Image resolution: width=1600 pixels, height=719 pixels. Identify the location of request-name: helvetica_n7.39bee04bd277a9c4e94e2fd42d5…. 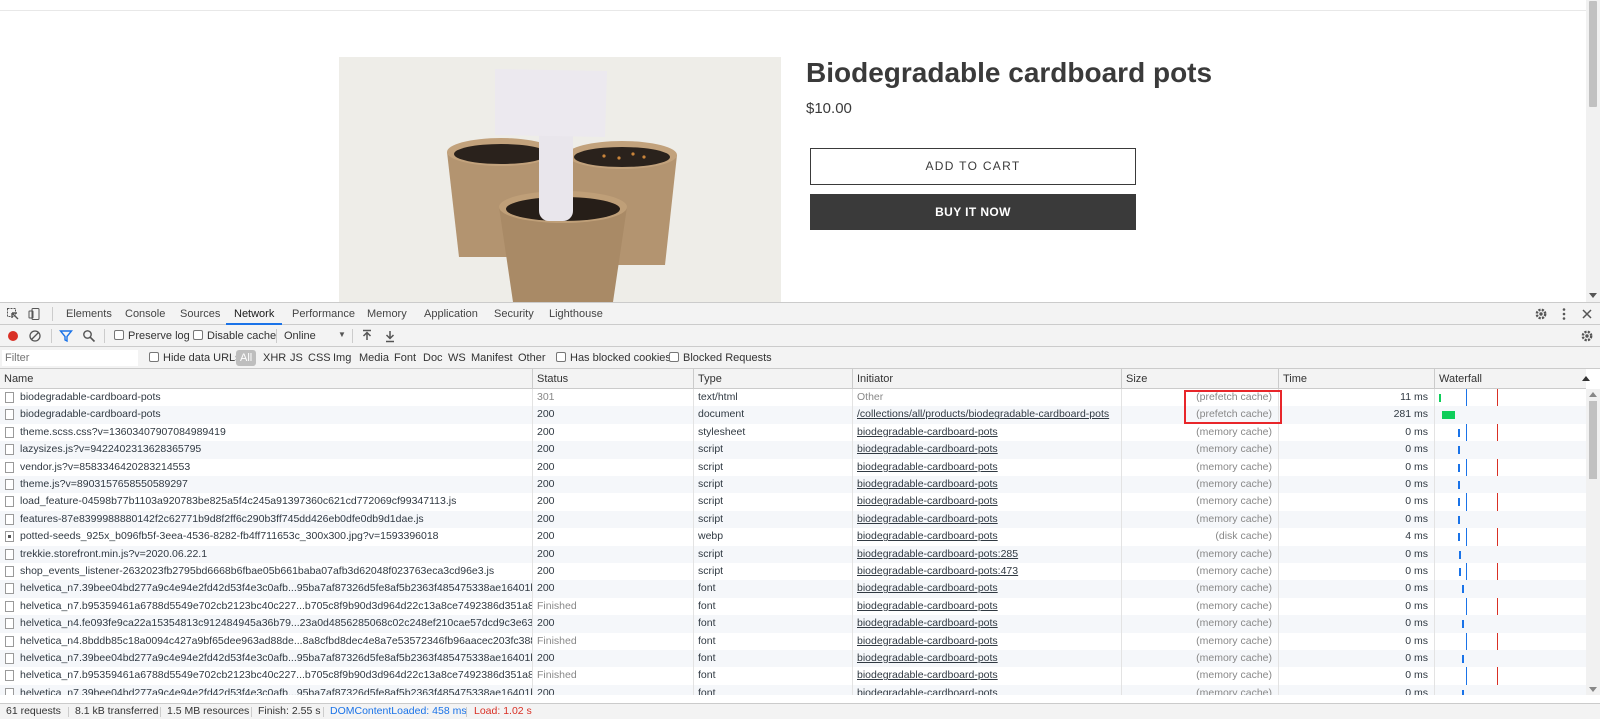
(276, 691).